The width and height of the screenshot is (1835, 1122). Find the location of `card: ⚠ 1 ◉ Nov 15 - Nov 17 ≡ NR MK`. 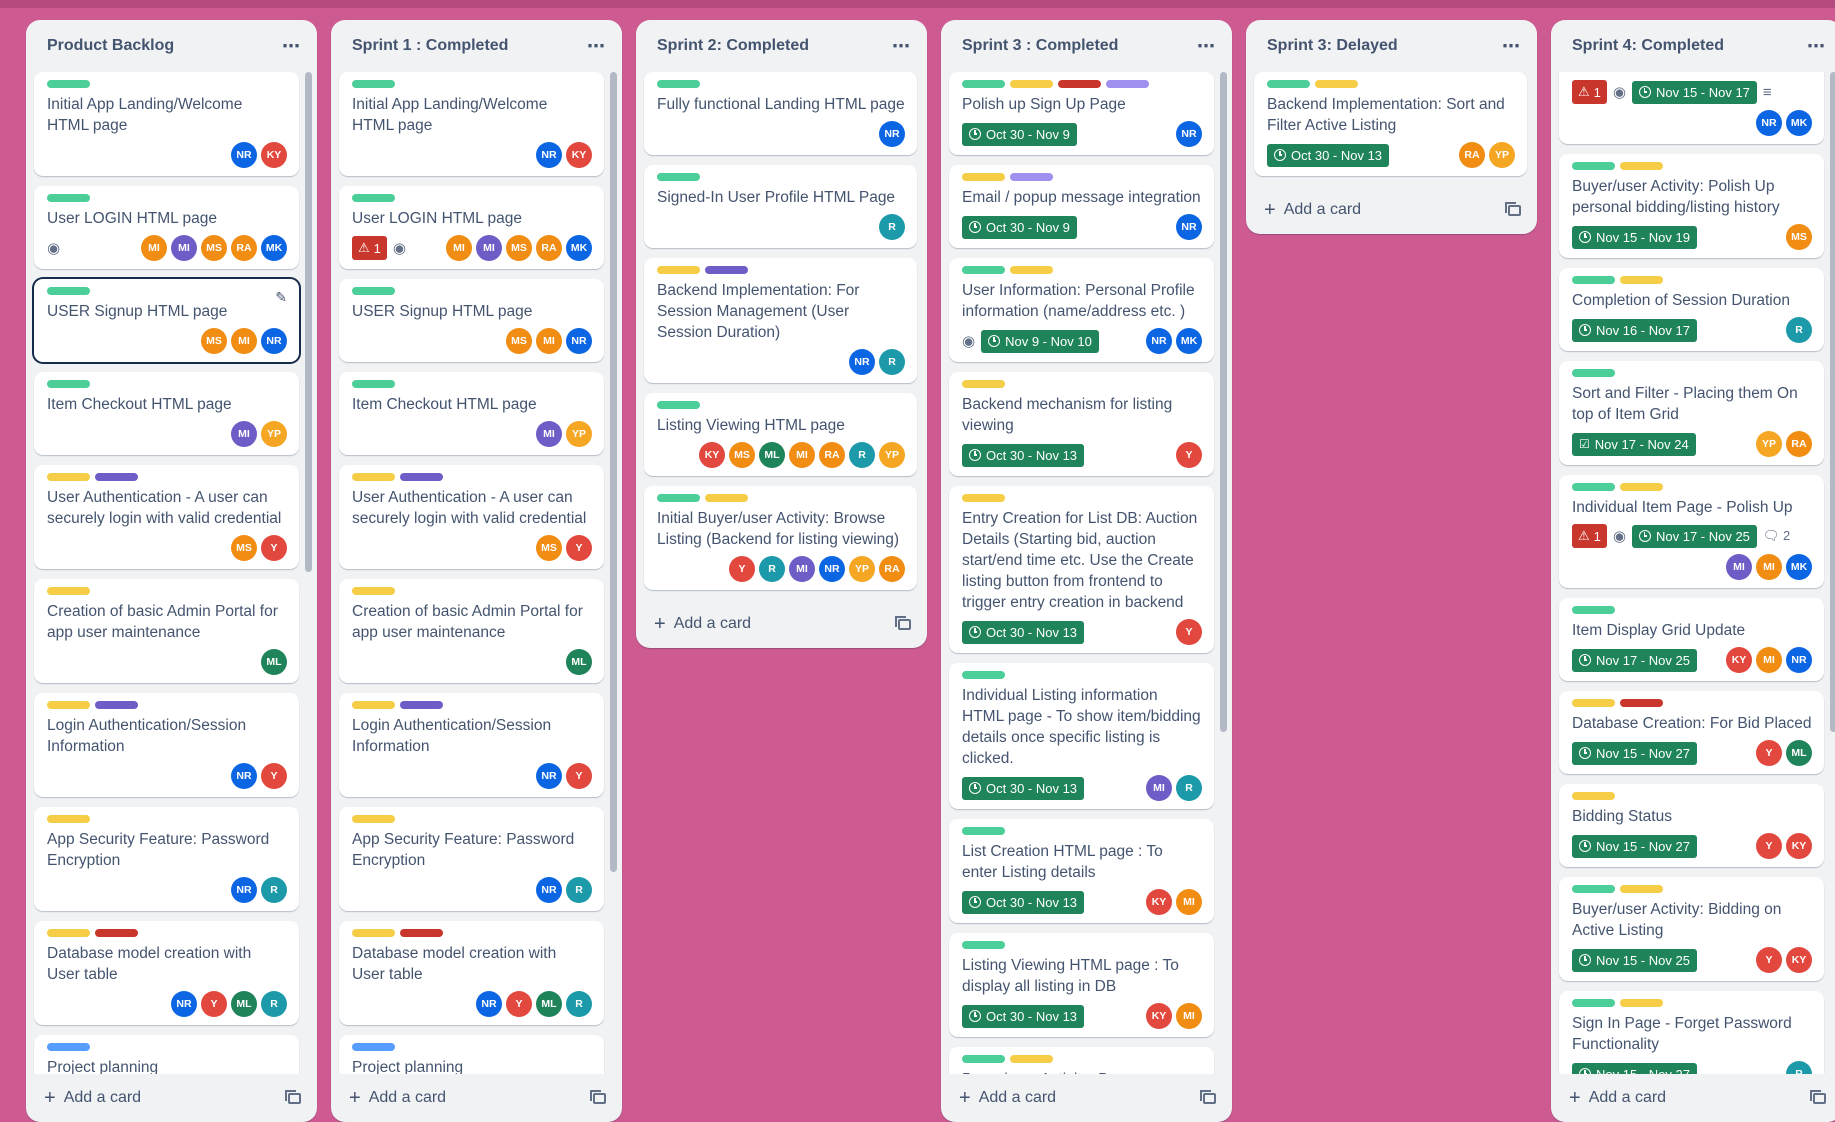

card: ⚠ 1 ◉ Nov 15 - Nov 17 ≡ NR MK is located at coordinates (1691, 108).